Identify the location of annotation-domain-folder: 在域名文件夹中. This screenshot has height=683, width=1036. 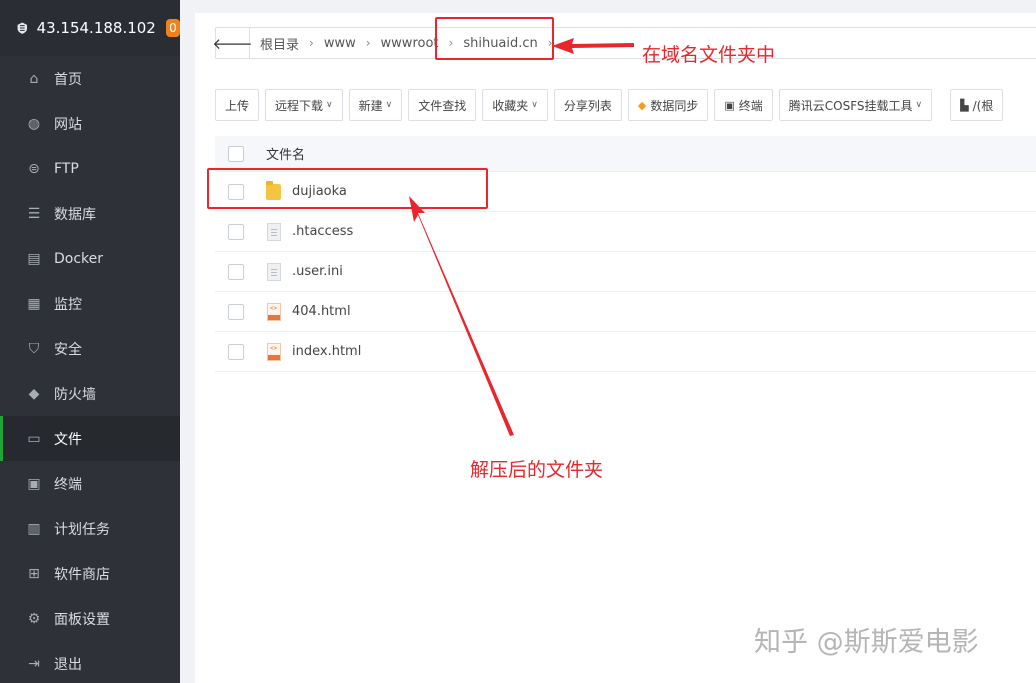
(709, 55).